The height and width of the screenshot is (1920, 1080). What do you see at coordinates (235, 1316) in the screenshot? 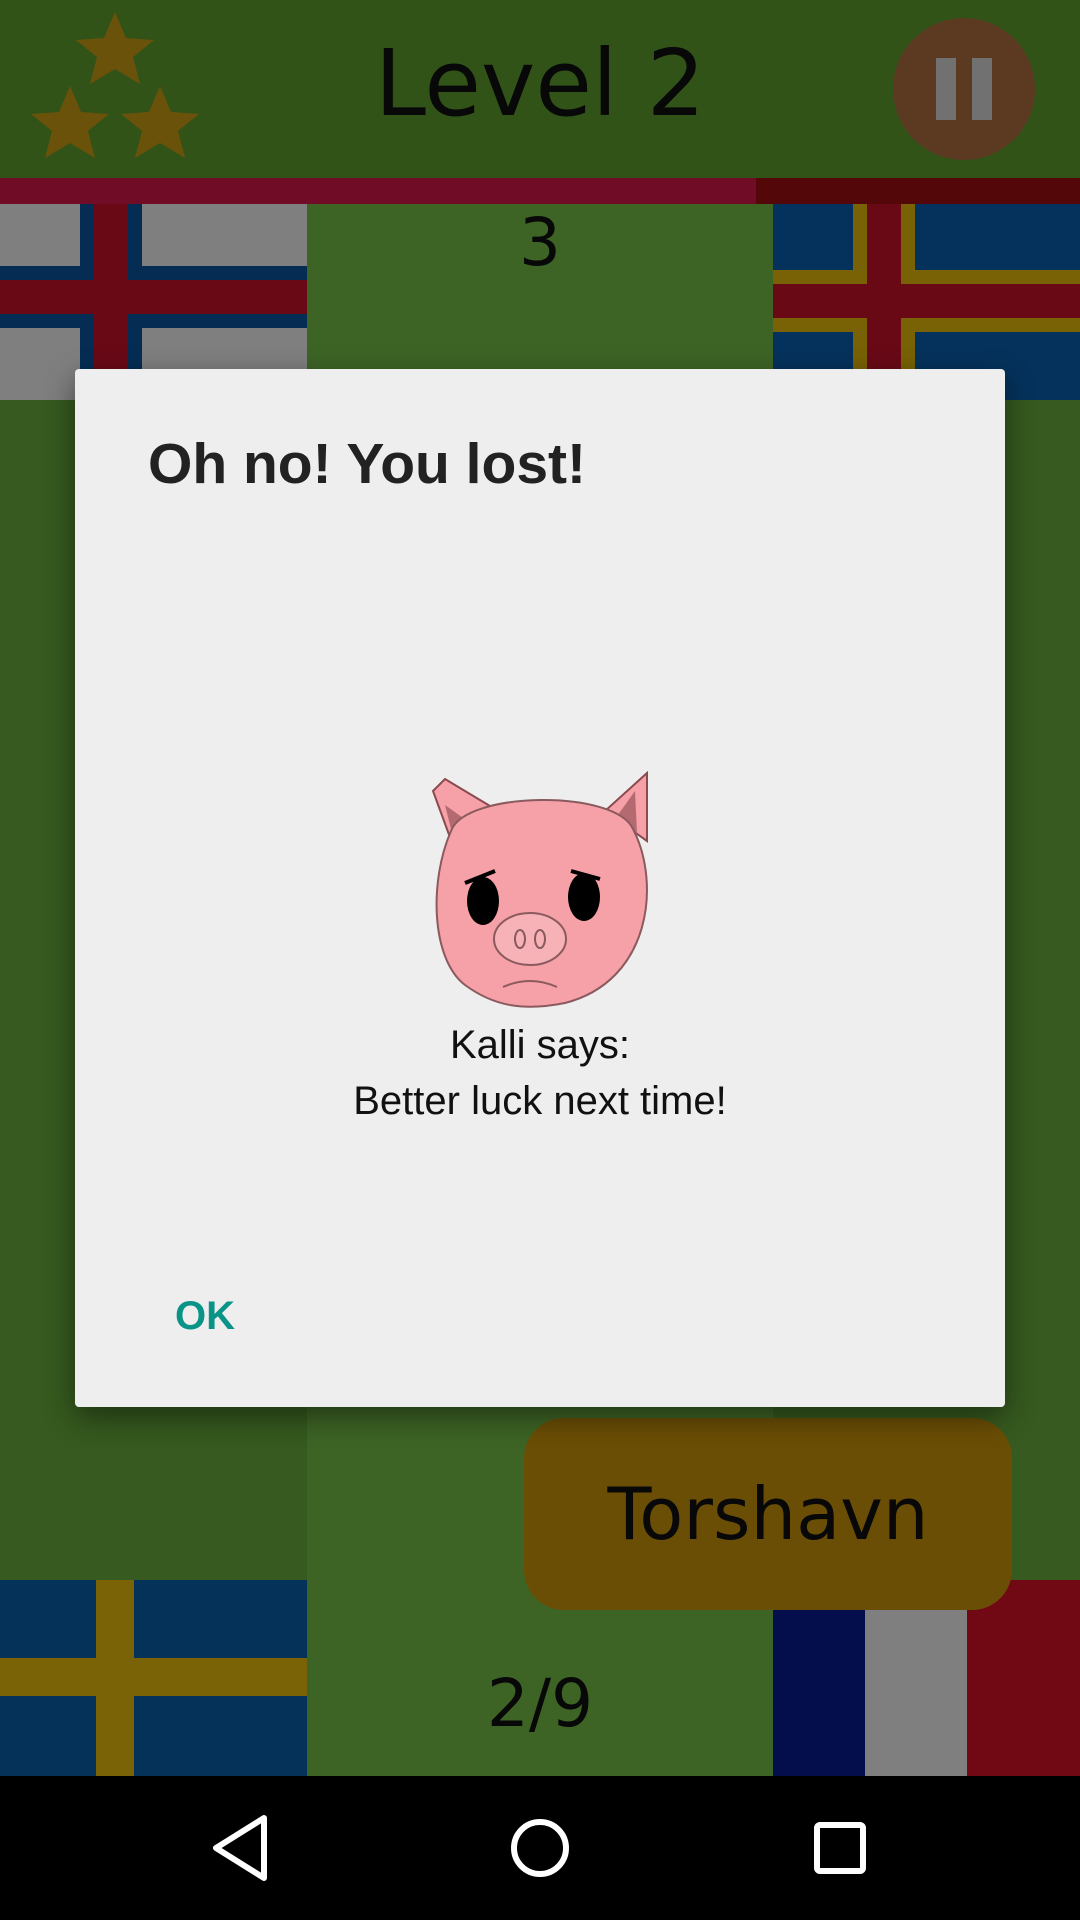
I see `ok-button: OK` at bounding box center [235, 1316].